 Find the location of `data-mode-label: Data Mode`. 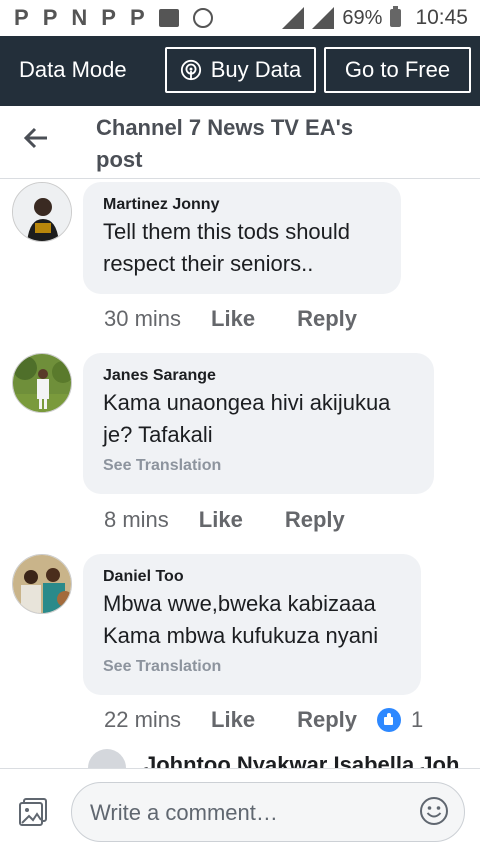

data-mode-label: Data Mode is located at coordinates (73, 69).